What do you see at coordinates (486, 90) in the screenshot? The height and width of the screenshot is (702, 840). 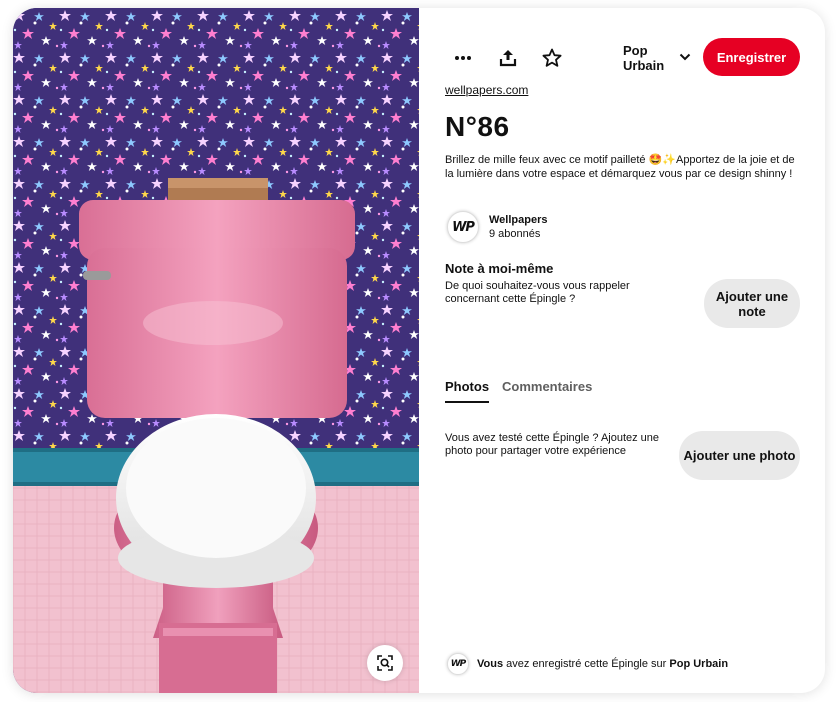 I see `source-link: wellpapers.com` at bounding box center [486, 90].